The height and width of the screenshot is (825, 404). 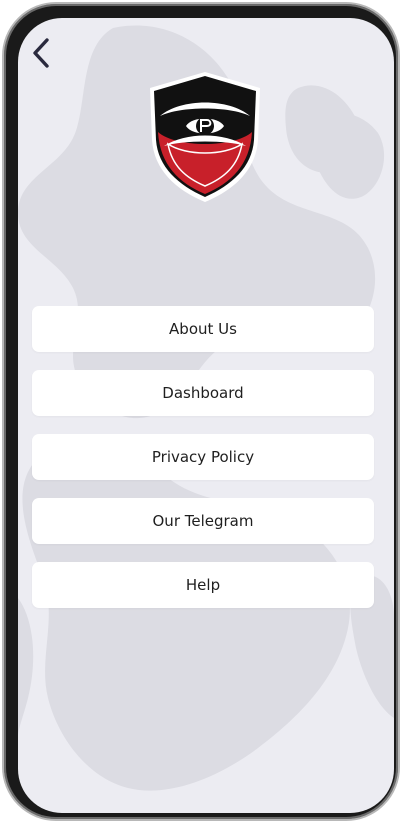 I want to click on shield-logo-icon, so click(x=205, y=137).